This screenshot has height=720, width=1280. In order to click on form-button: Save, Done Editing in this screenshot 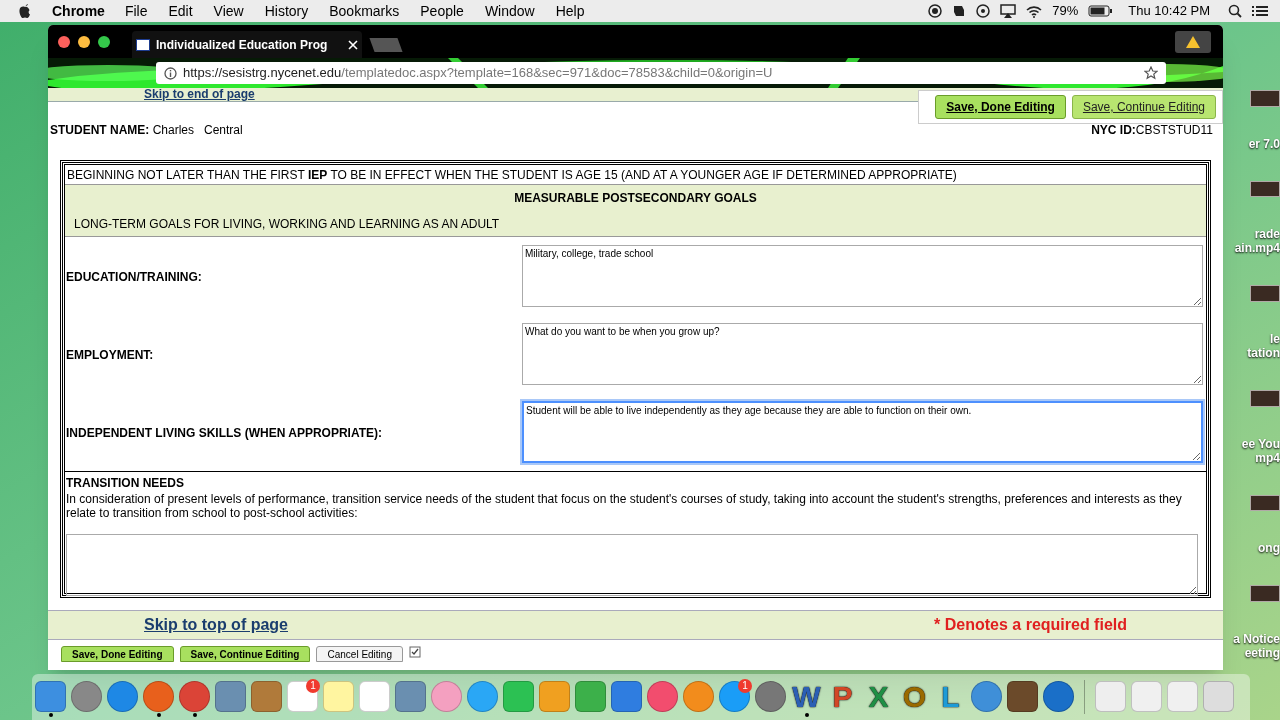, I will do `click(117, 654)`.